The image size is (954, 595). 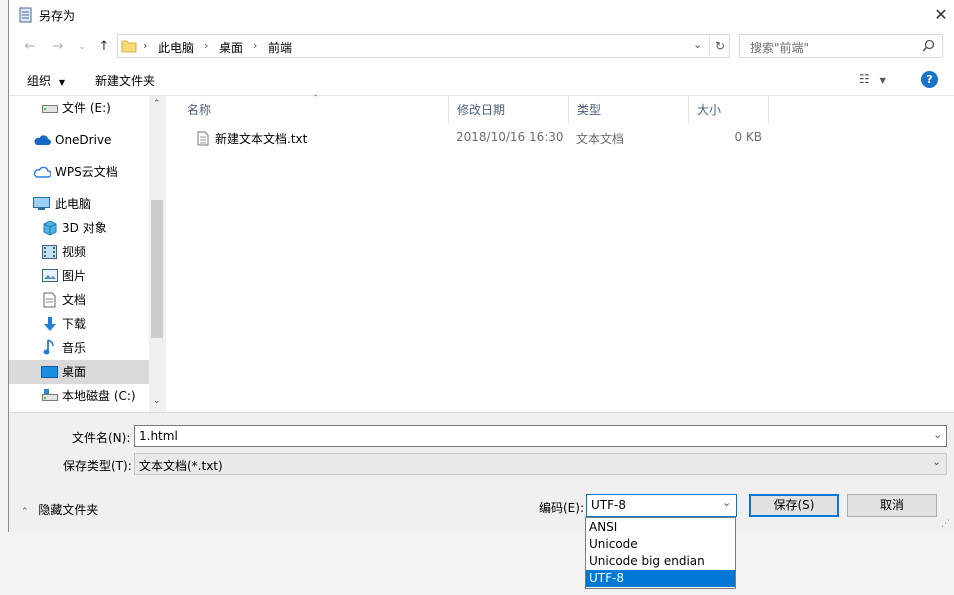 What do you see at coordinates (79, 140) in the screenshot?
I see `nav-item-onedrive: OneDrive` at bounding box center [79, 140].